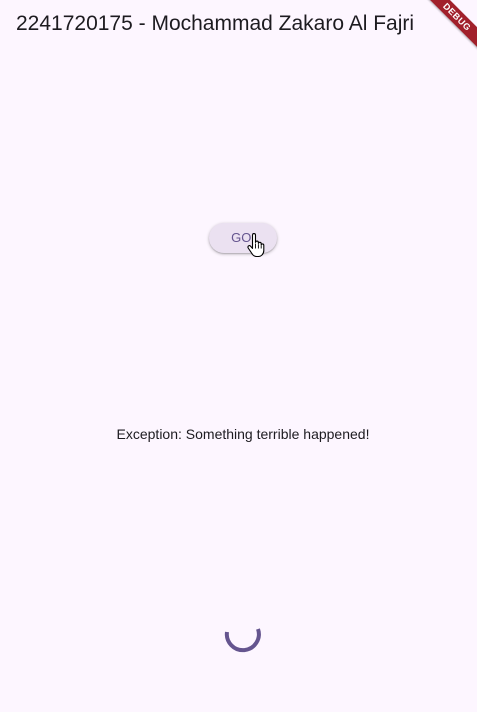 The width and height of the screenshot is (477, 712). I want to click on error-message: Exception: Something terrible happened!, so click(243, 434).